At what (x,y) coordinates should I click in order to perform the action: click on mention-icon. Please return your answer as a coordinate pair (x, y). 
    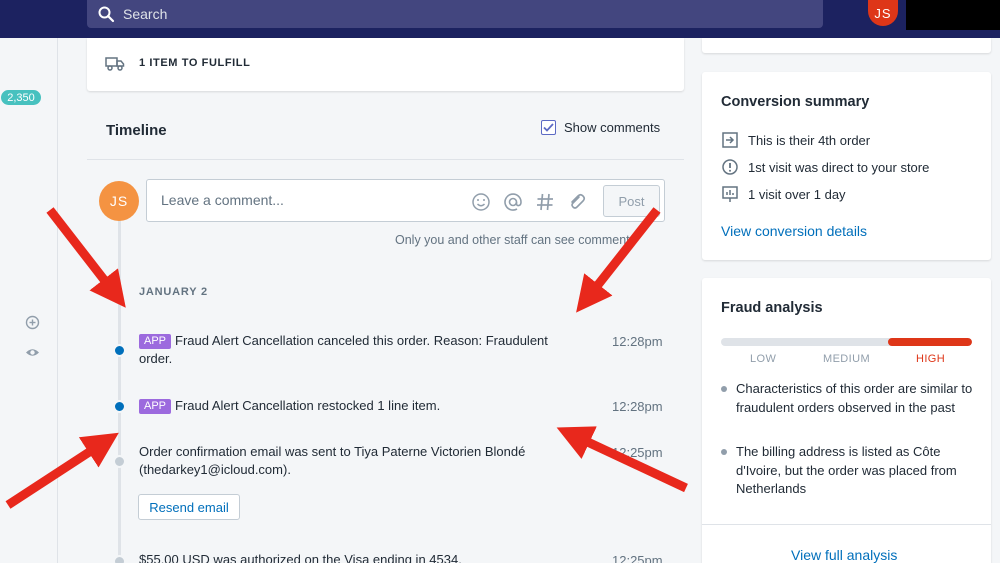
    Looking at the image, I should click on (513, 202).